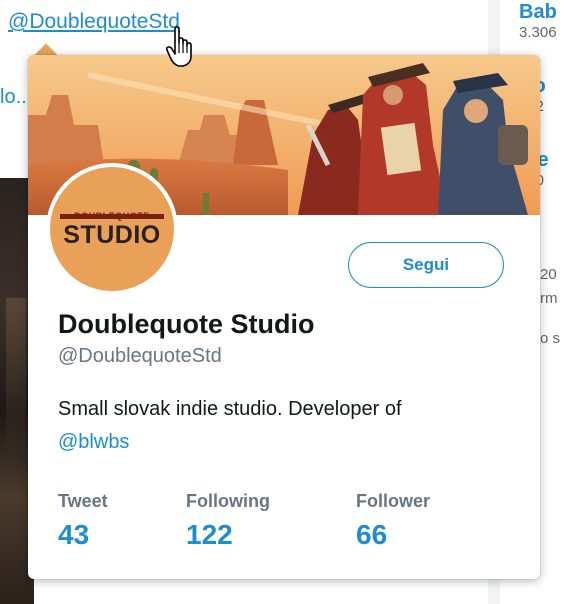 The image size is (564, 604). What do you see at coordinates (94, 22) in the screenshot?
I see `tweet-author-link: @DoublequoteStd` at bounding box center [94, 22].